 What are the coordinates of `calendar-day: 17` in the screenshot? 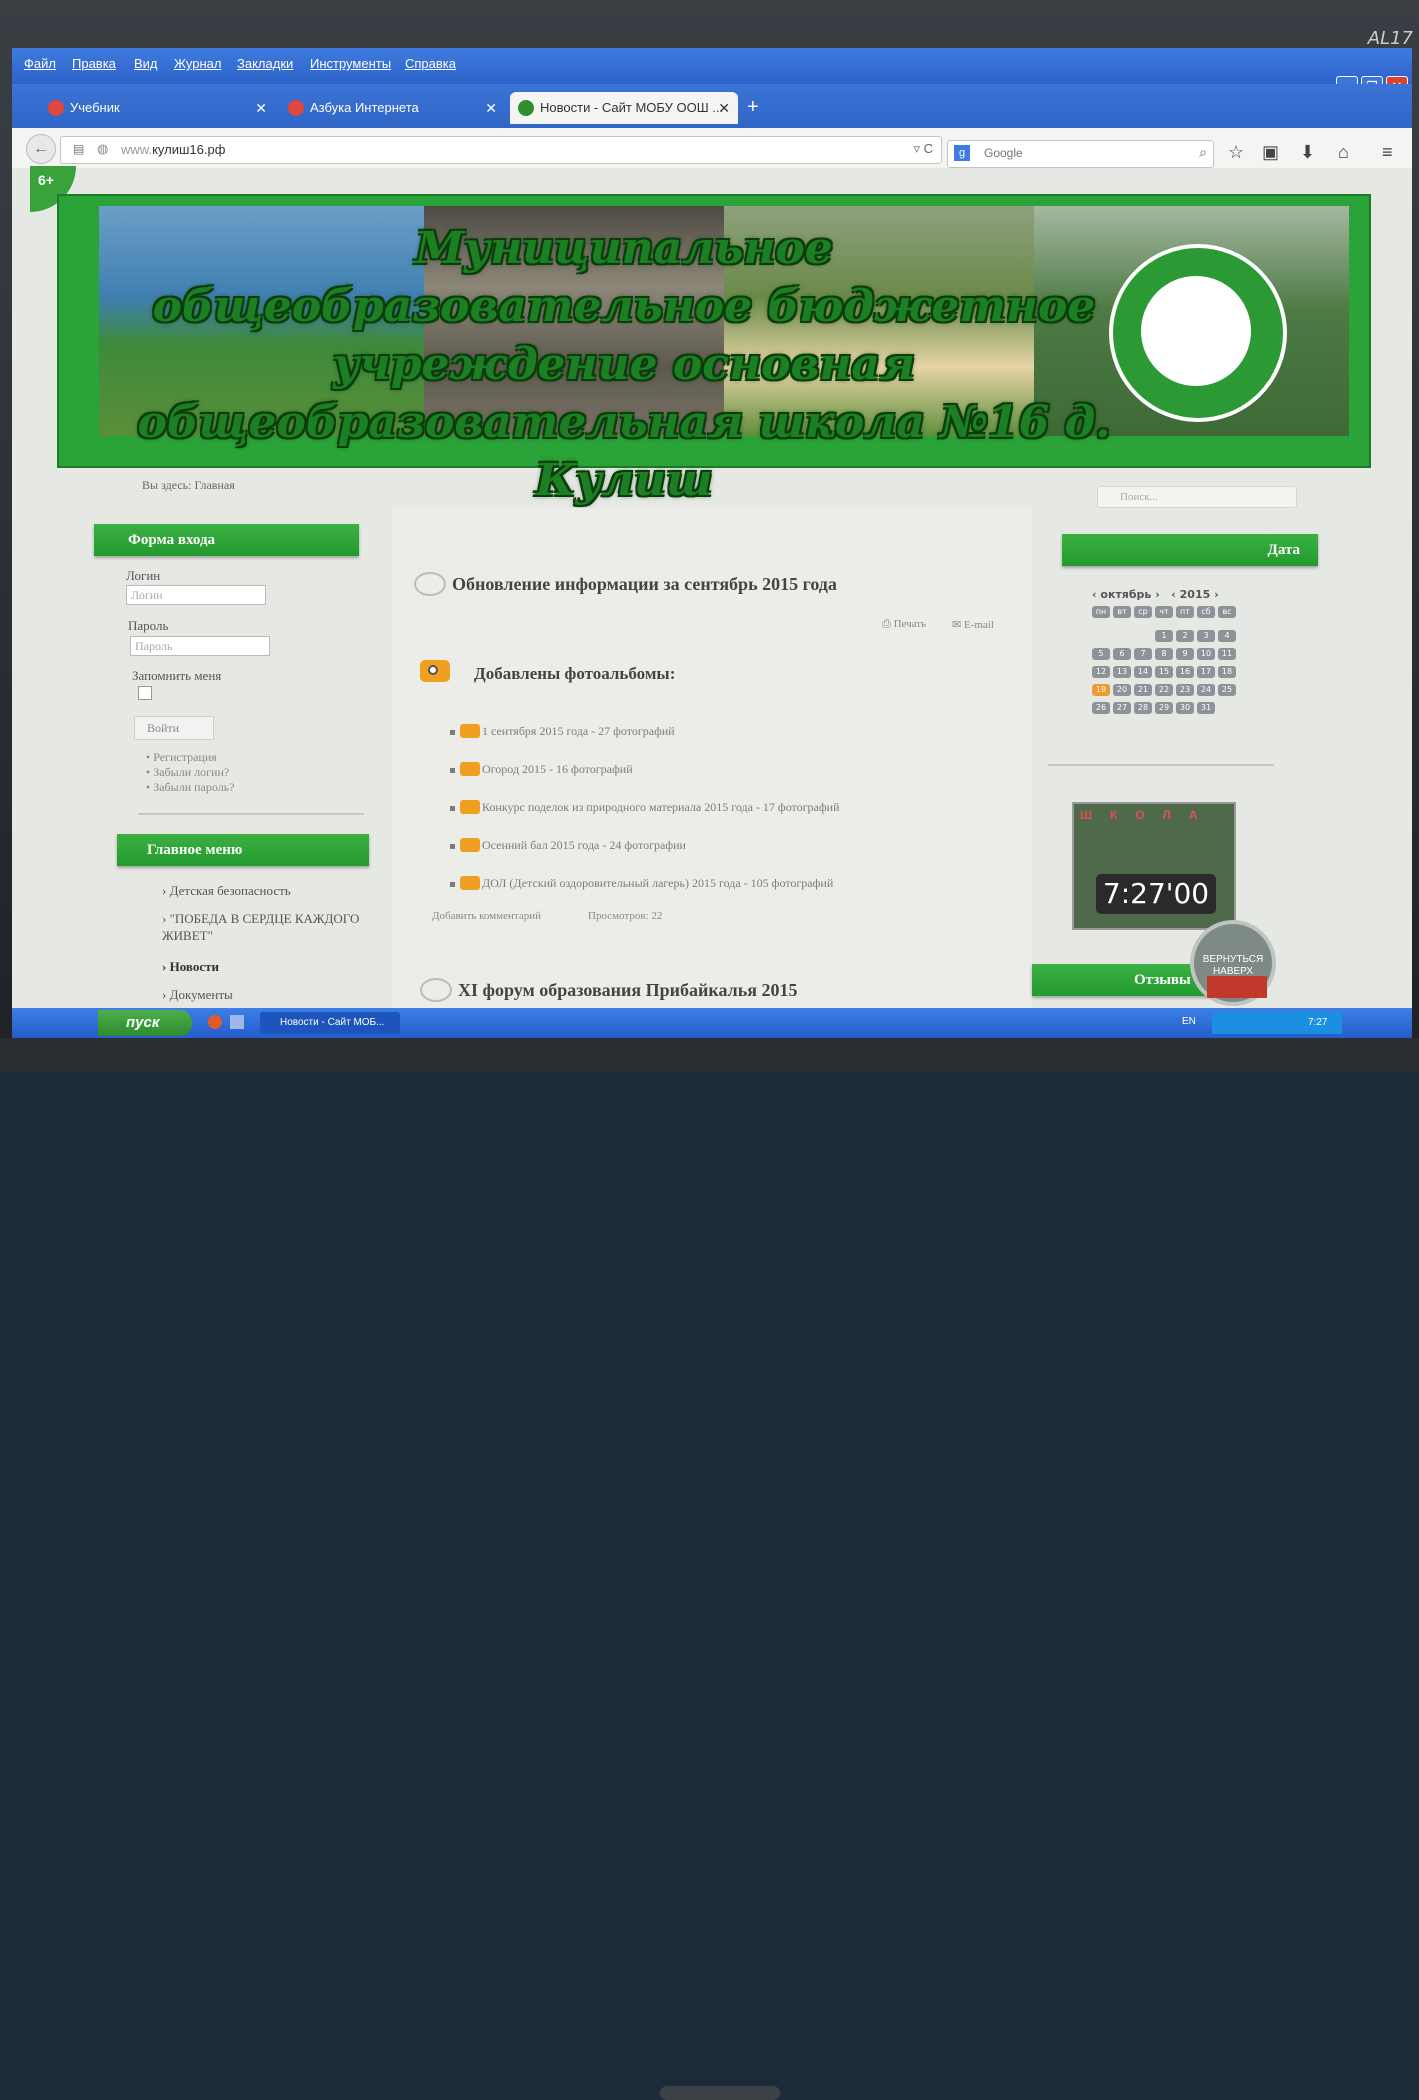 It's located at (1206, 672).